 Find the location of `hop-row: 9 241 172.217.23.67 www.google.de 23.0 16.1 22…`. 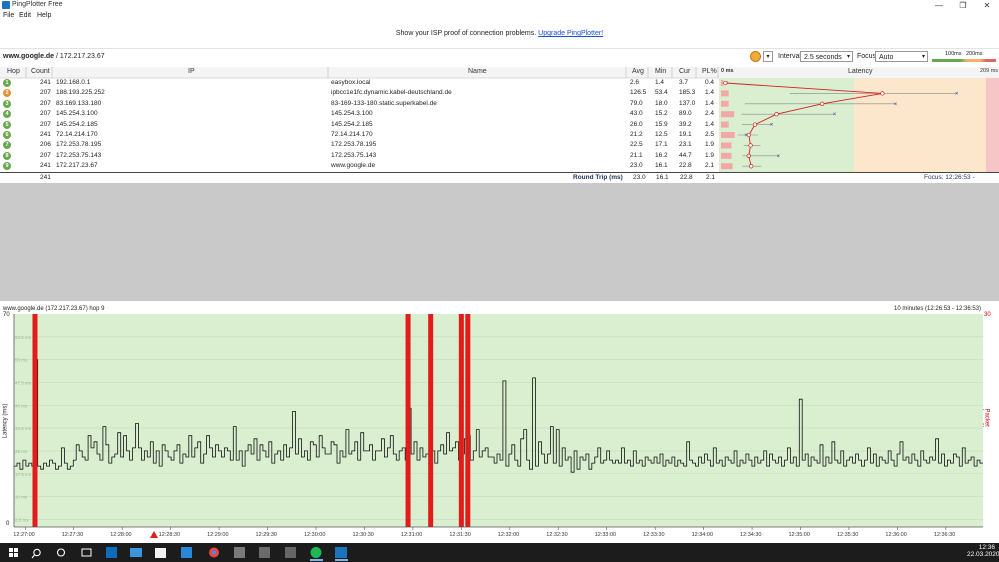

hop-row: 9 241 172.217.23.67 www.google.de 23.0 16.1 22… is located at coordinates (360, 166).